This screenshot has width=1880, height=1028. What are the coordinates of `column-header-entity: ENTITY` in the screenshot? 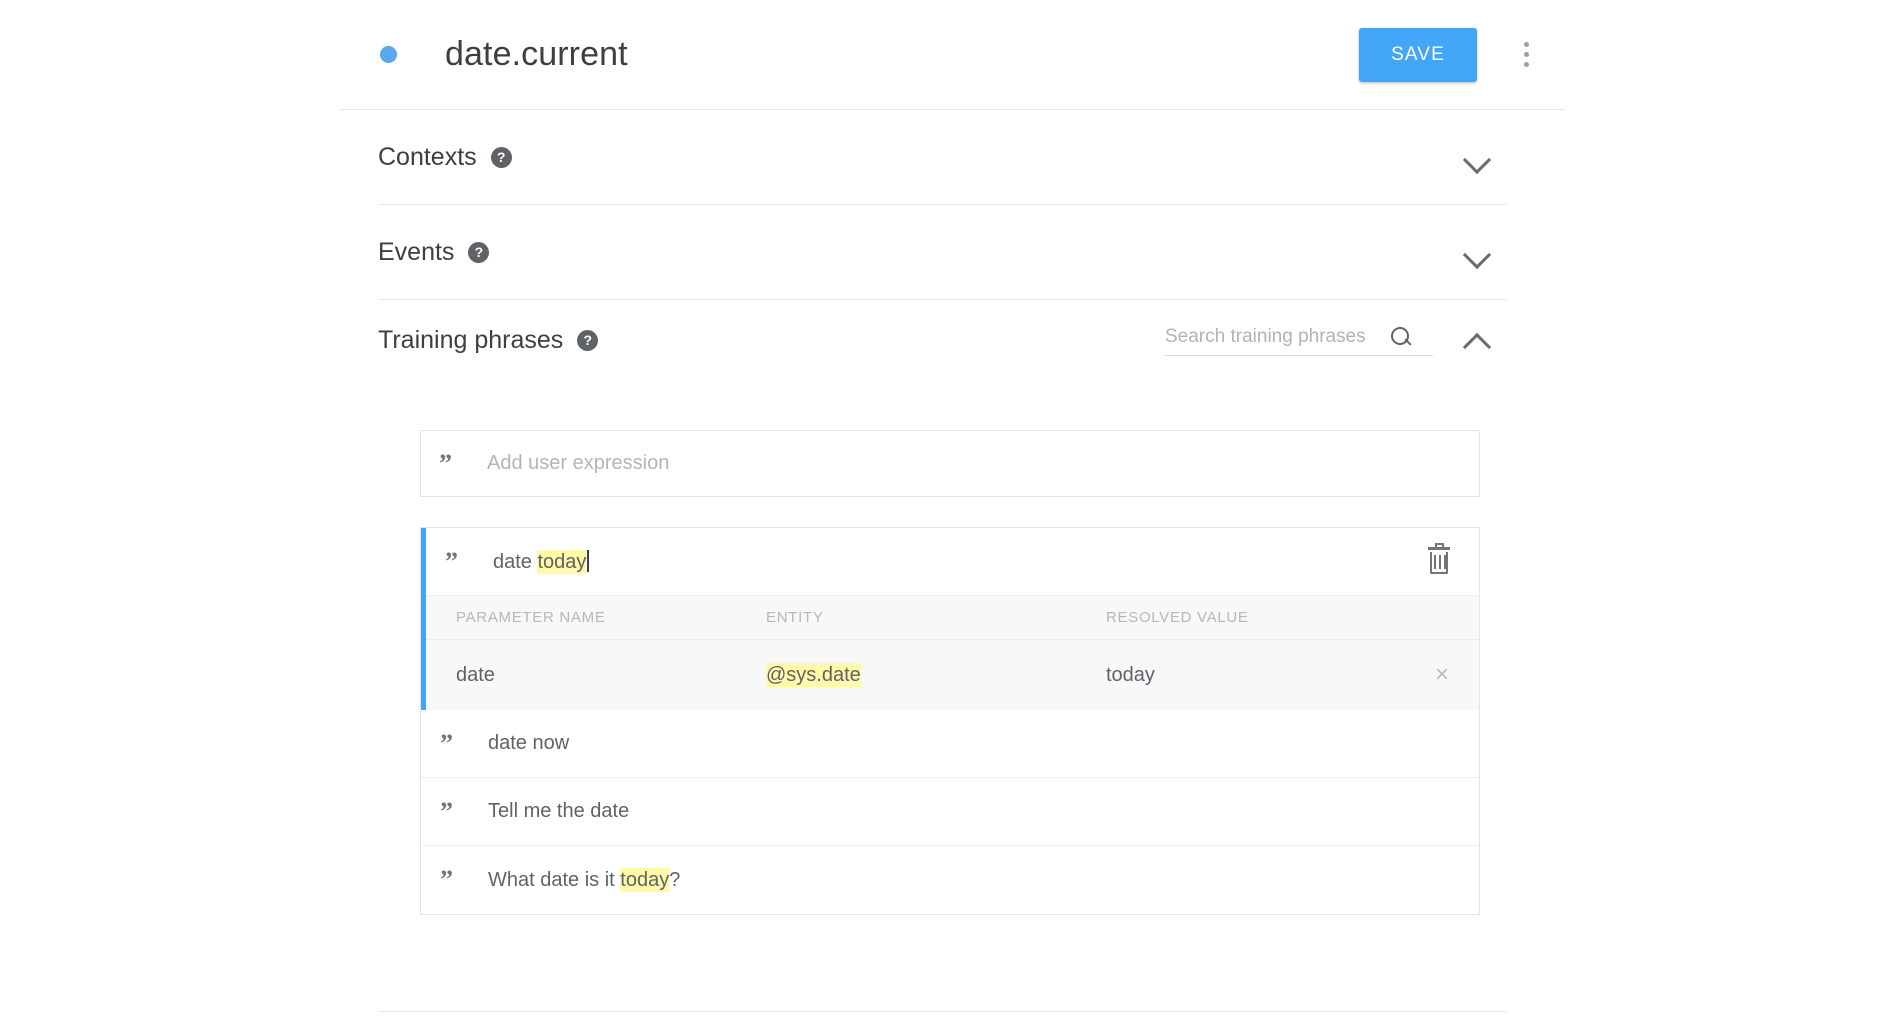 It's located at (795, 617).